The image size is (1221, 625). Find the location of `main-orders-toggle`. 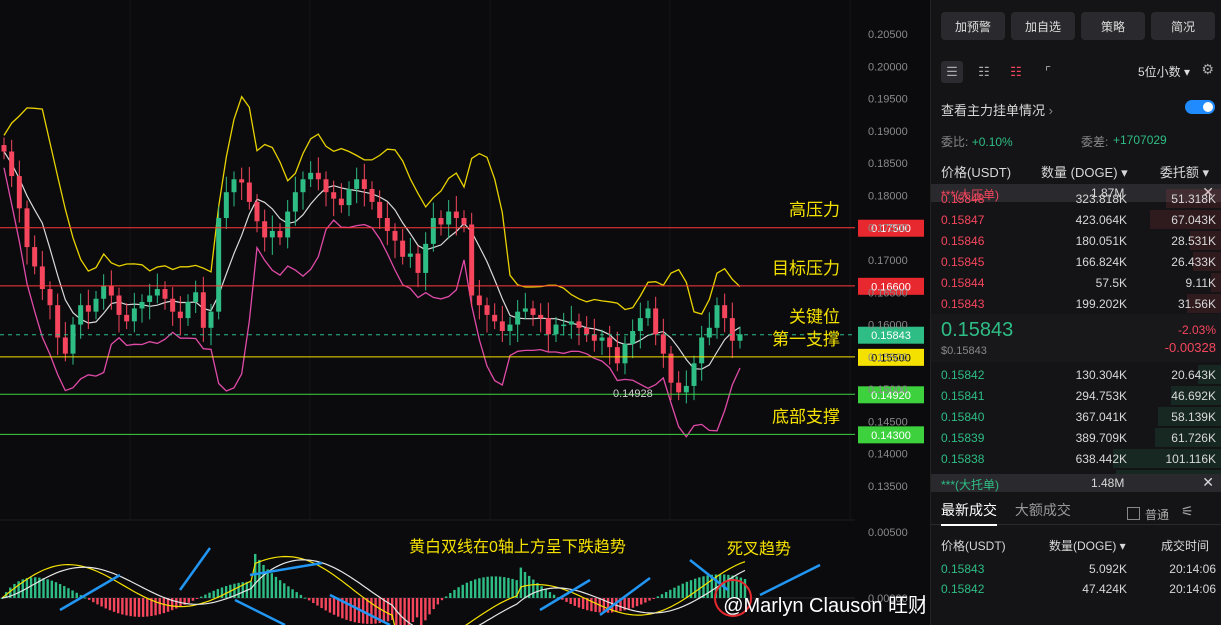

main-orders-toggle is located at coordinates (1200, 107).